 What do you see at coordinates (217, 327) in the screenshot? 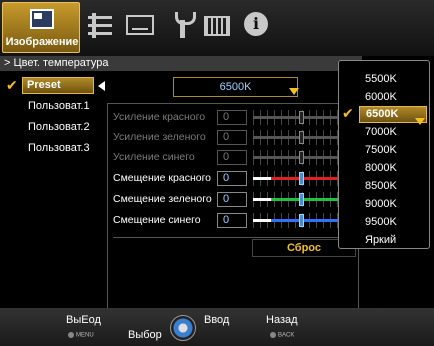
I see `footer-bar: ВыЕод MENU Выбор Ввод Назад BACK` at bounding box center [217, 327].